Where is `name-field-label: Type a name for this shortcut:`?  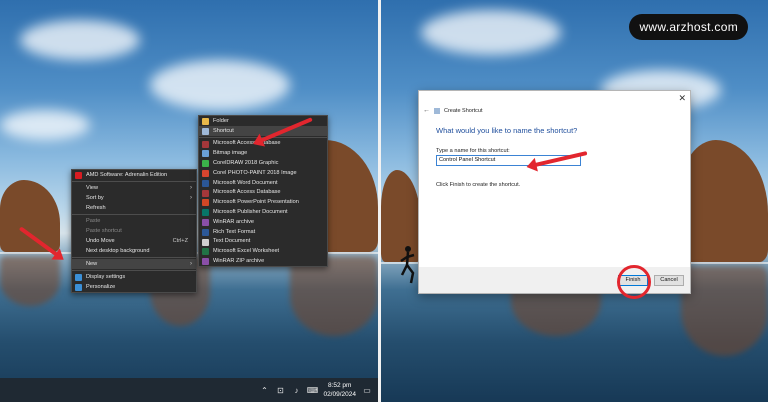
name-field-label: Type a name for this shortcut: is located at coordinates (473, 151).